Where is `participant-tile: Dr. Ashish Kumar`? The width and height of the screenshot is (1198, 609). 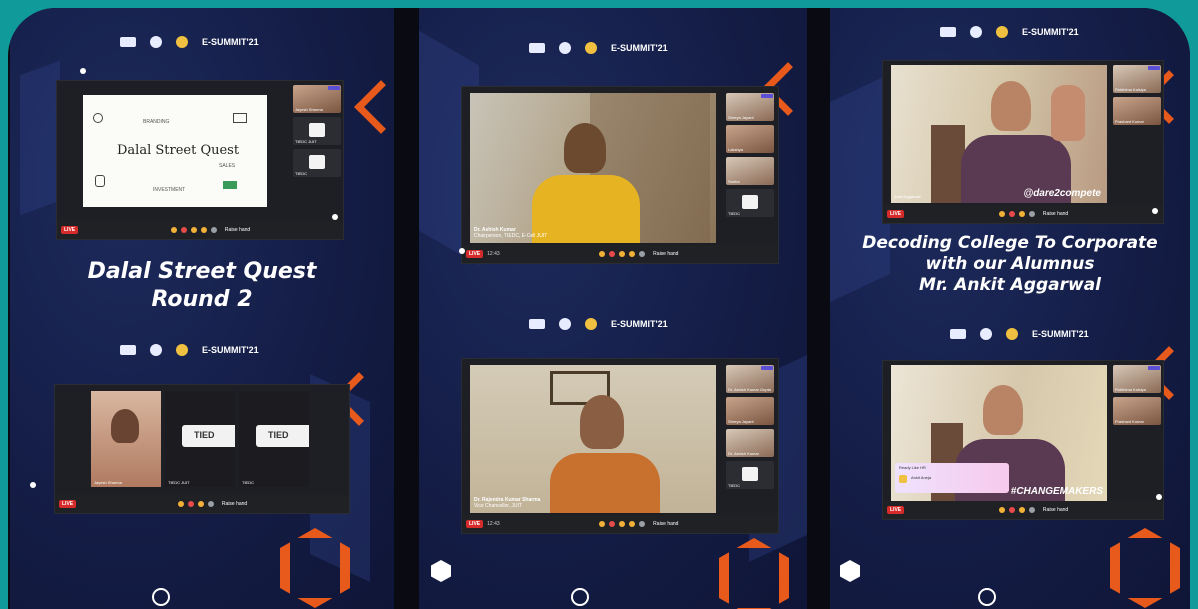 participant-tile: Dr. Ashish Kumar is located at coordinates (750, 443).